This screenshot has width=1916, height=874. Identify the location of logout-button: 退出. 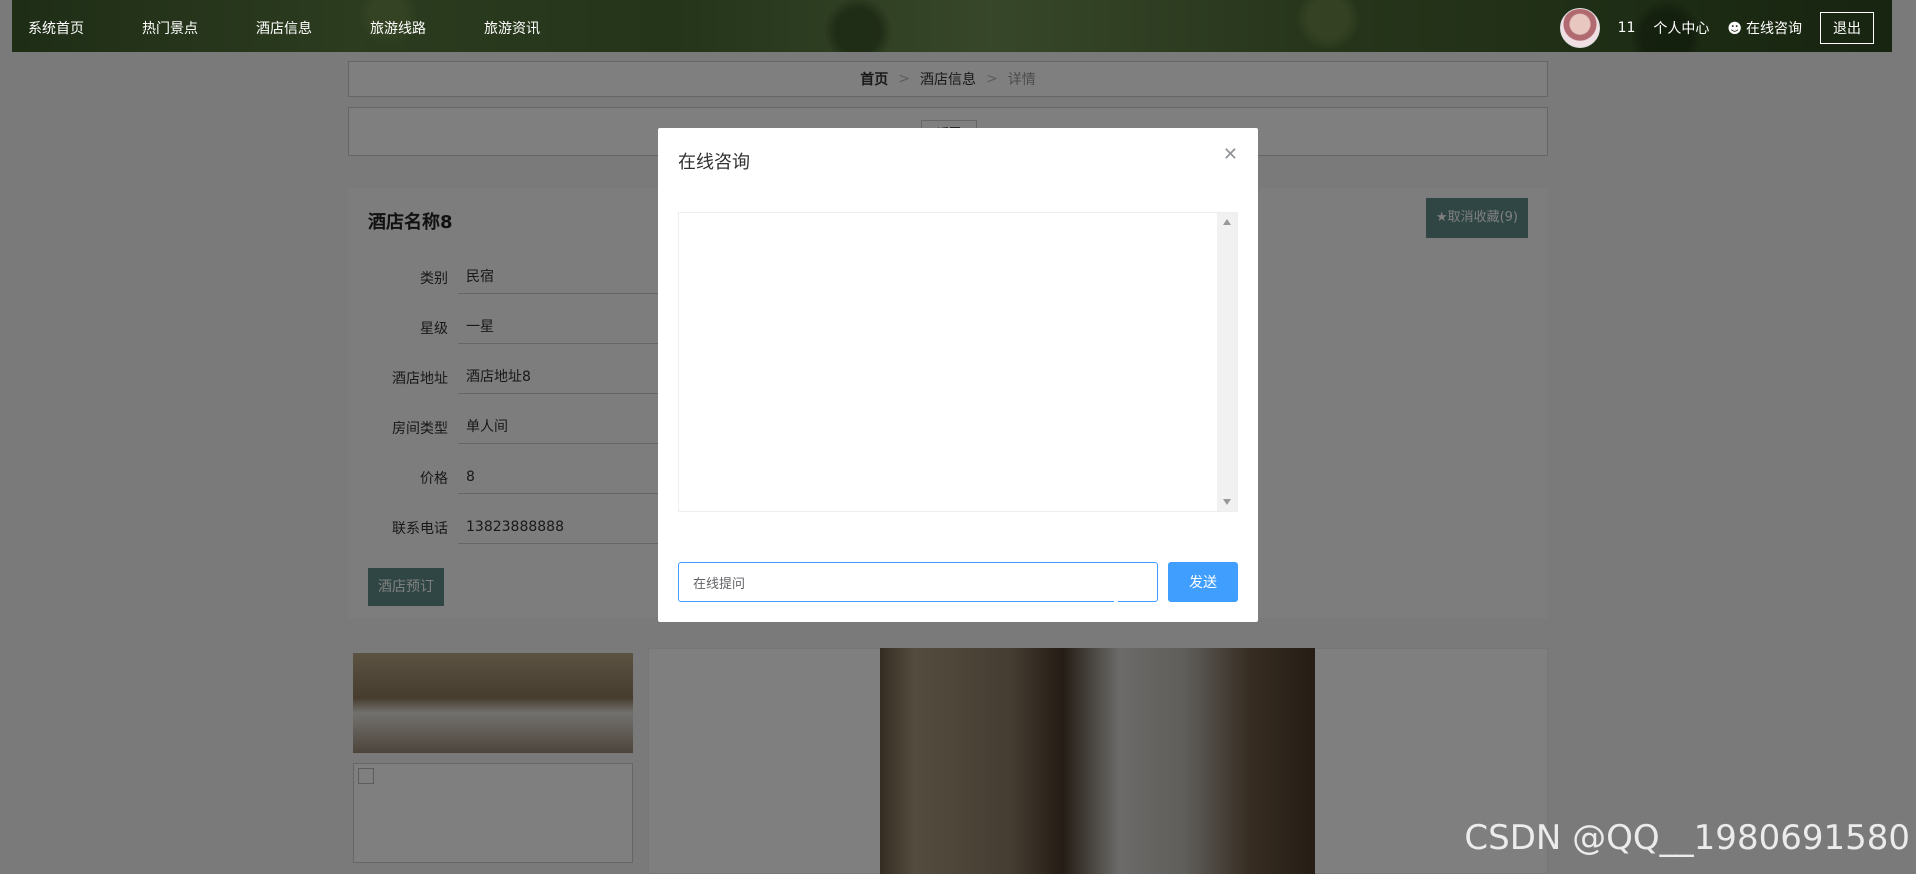
(1847, 28).